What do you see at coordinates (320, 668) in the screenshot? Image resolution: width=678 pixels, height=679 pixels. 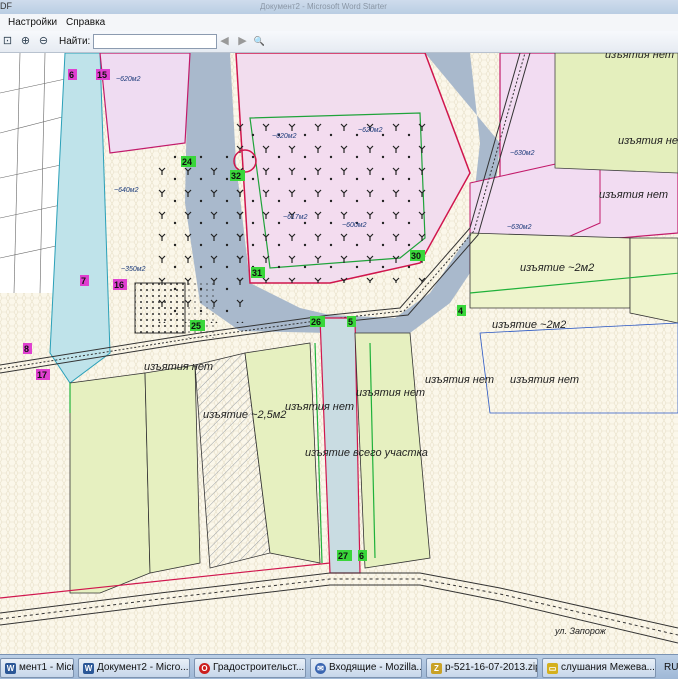 I see `thunderbird-icon: ✉` at bounding box center [320, 668].